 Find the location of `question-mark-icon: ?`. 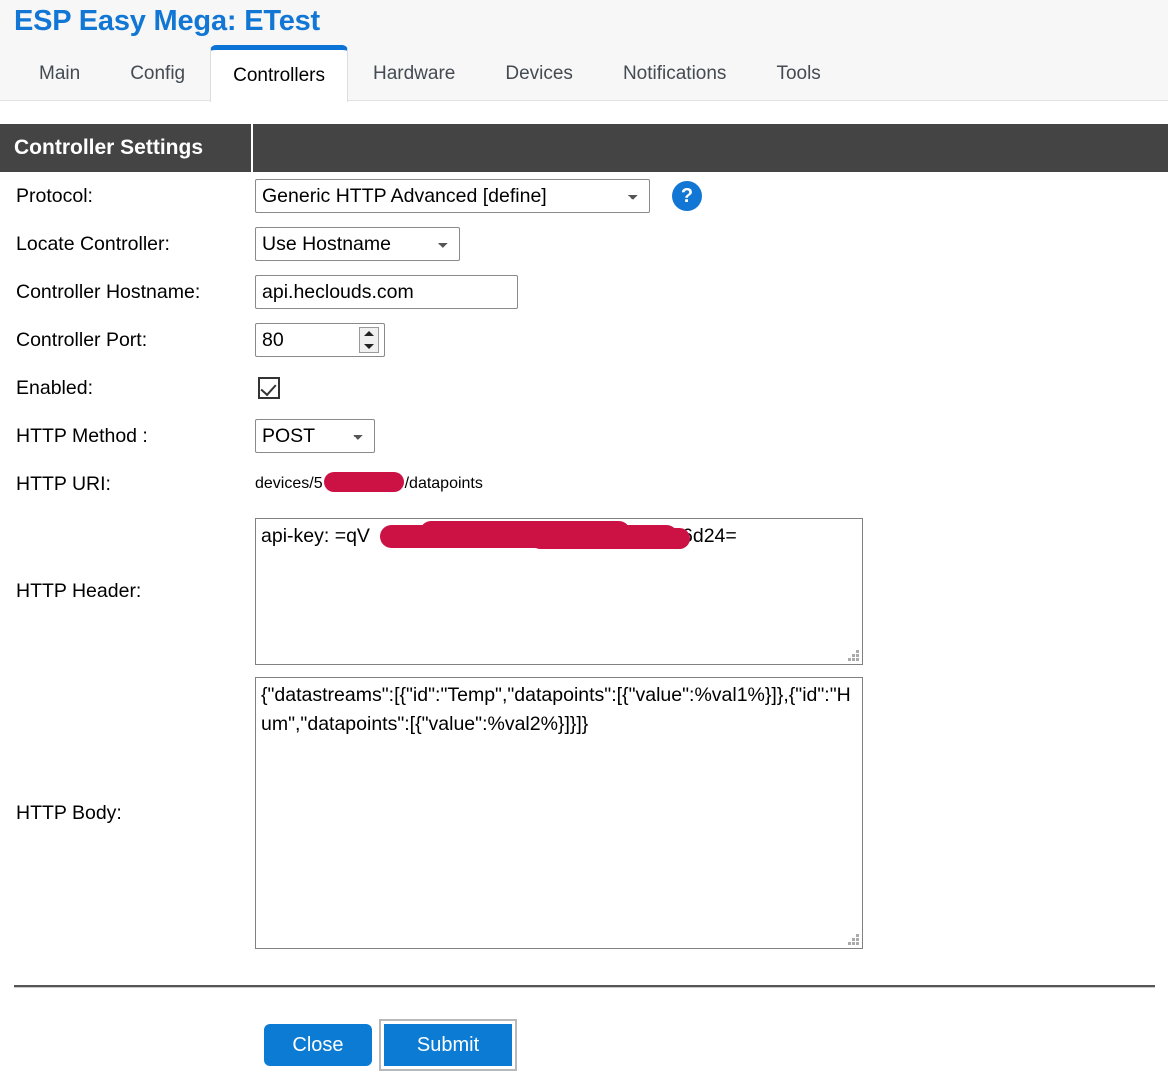

question-mark-icon: ? is located at coordinates (687, 196).